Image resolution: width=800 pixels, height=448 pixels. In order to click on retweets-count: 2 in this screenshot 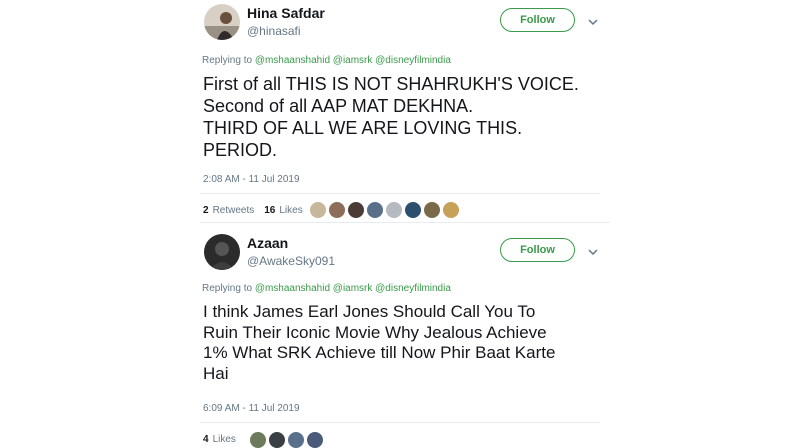, I will do `click(206, 210)`.